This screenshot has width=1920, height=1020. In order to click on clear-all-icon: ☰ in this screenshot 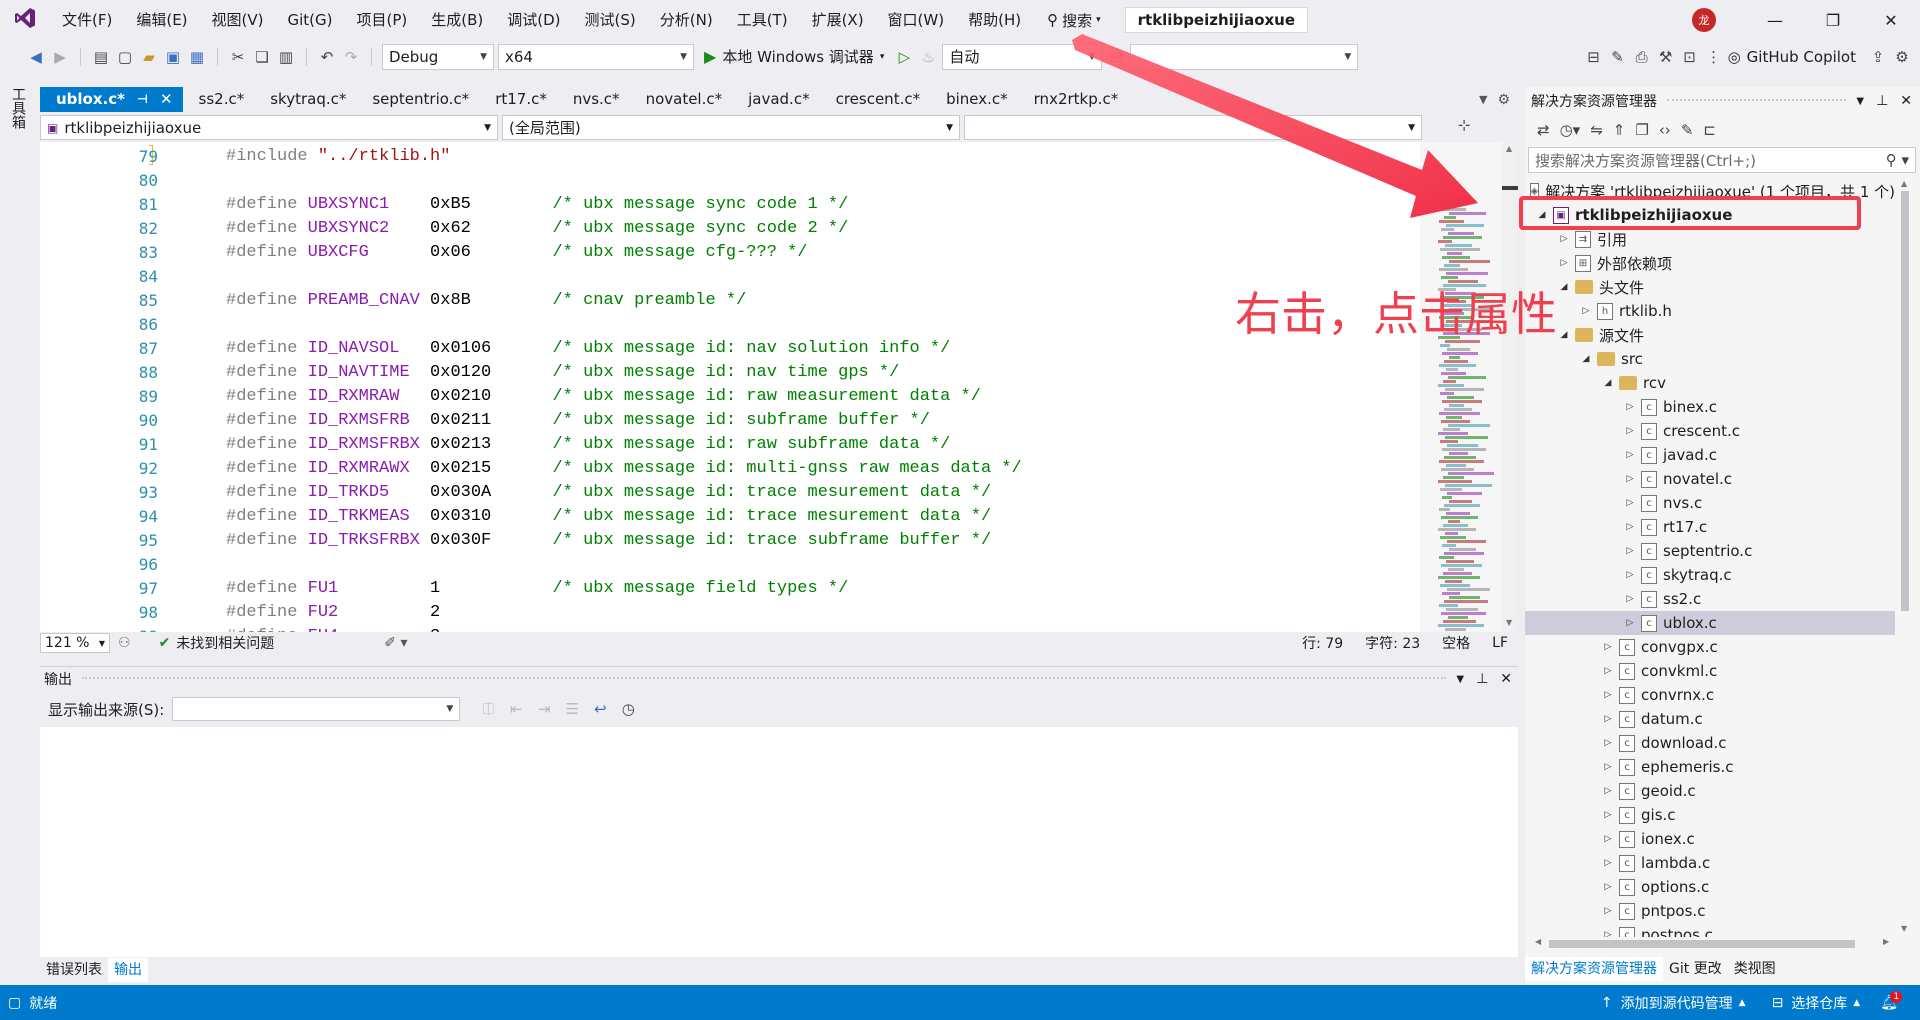, I will do `click(572, 709)`.